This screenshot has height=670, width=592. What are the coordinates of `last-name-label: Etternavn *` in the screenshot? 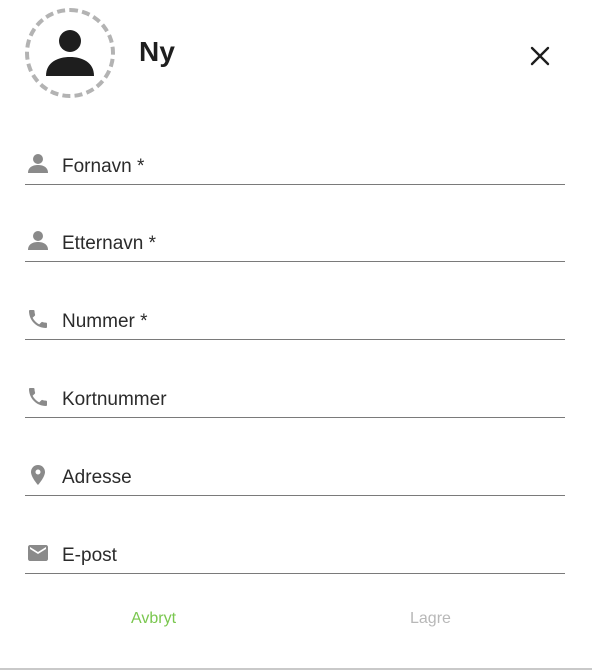 It's located at (109, 243).